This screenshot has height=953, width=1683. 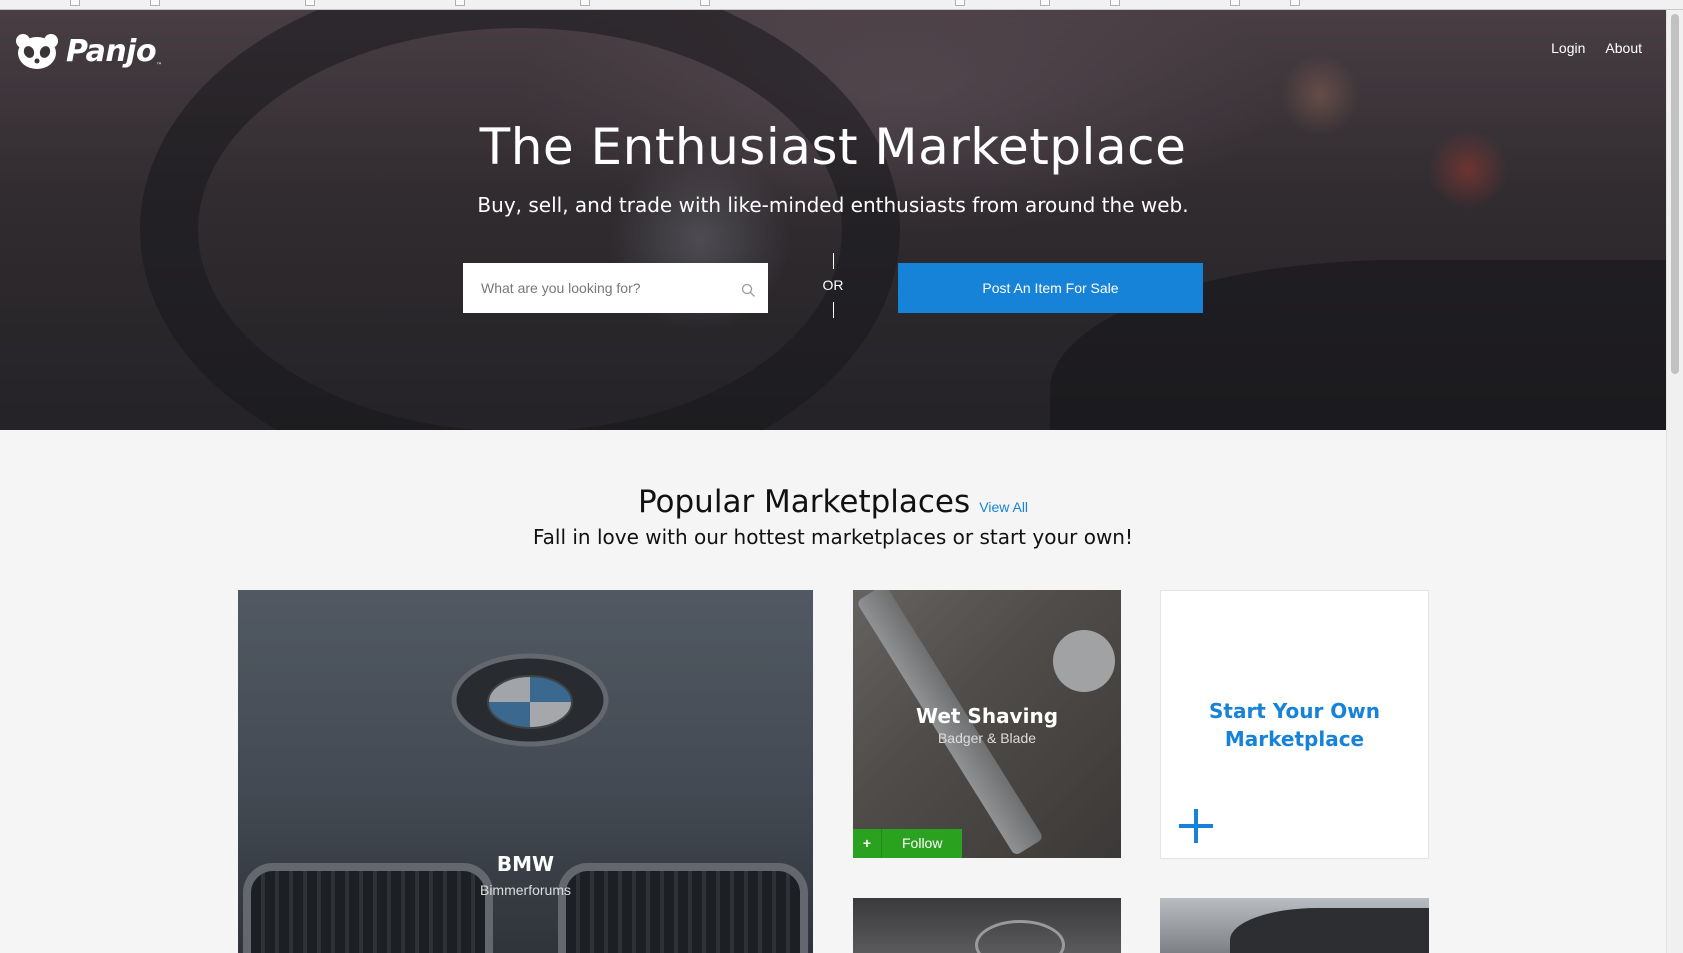 What do you see at coordinates (748, 290) in the screenshot?
I see `search-icon` at bounding box center [748, 290].